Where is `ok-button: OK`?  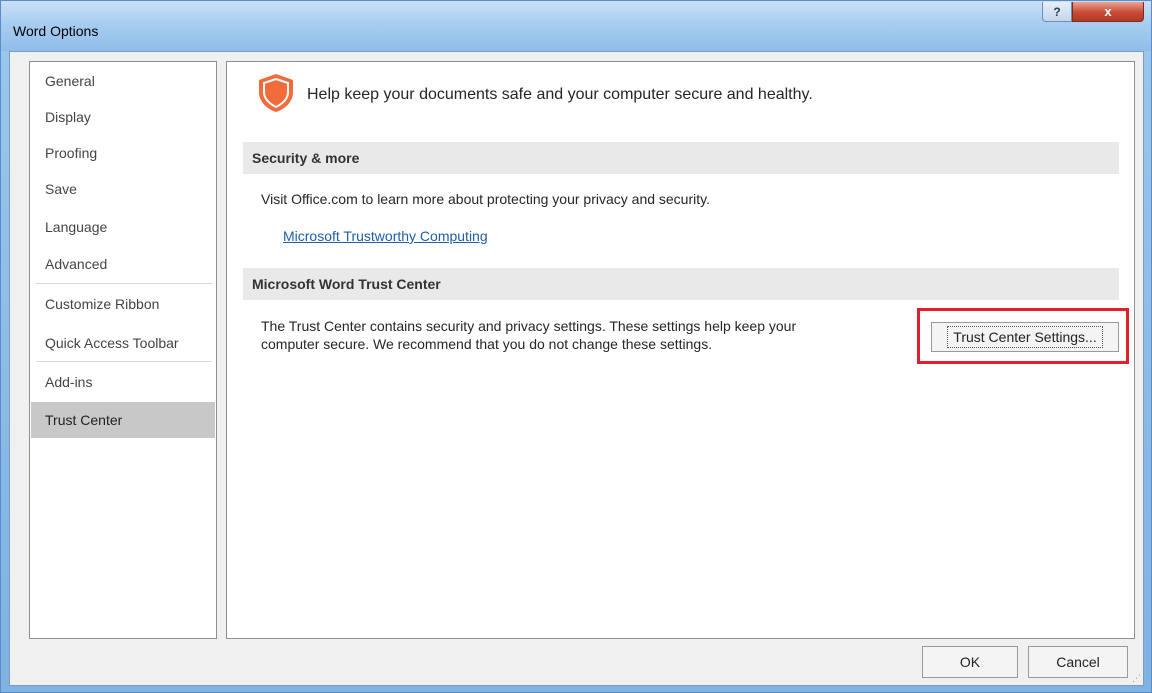 ok-button: OK is located at coordinates (970, 662).